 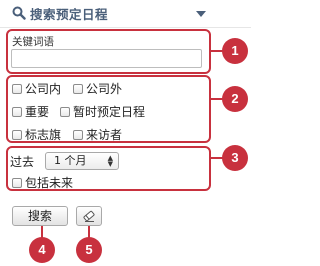 What do you see at coordinates (43, 135) in the screenshot?
I see `filter-label: 标志旗` at bounding box center [43, 135].